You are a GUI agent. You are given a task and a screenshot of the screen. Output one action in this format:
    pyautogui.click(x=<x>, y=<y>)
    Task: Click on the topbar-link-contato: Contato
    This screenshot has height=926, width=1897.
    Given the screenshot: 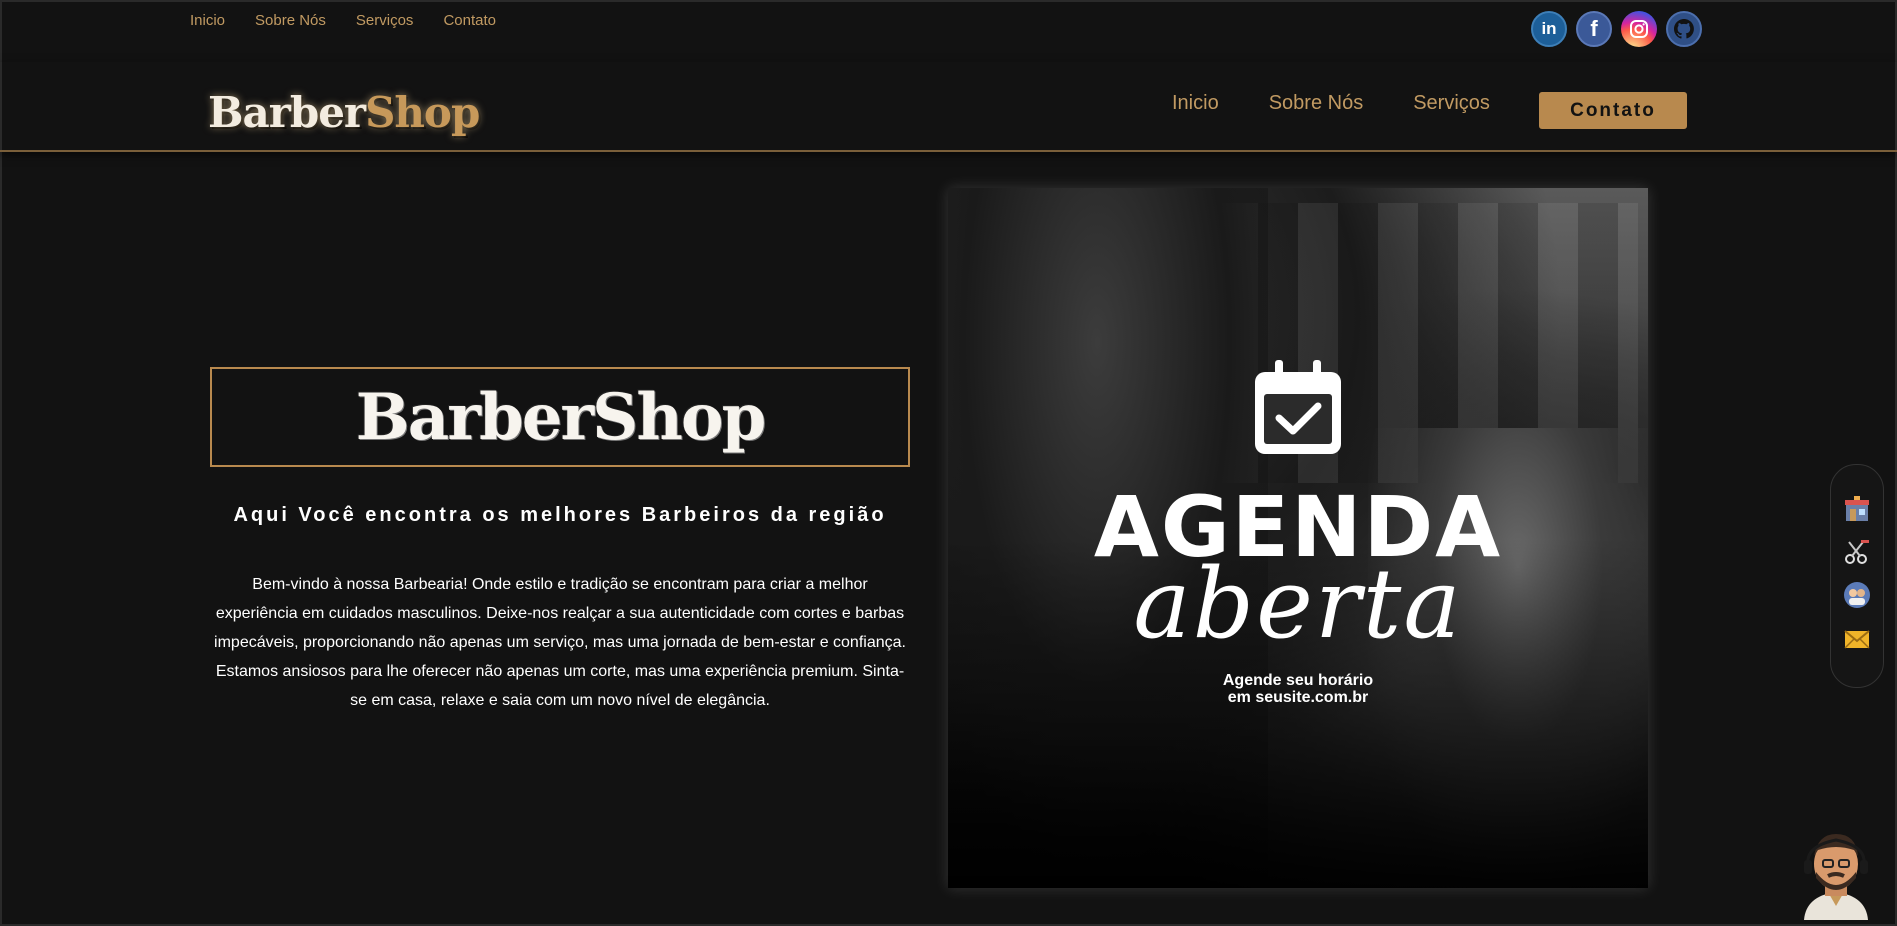 What is the action you would take?
    pyautogui.click(x=469, y=20)
    